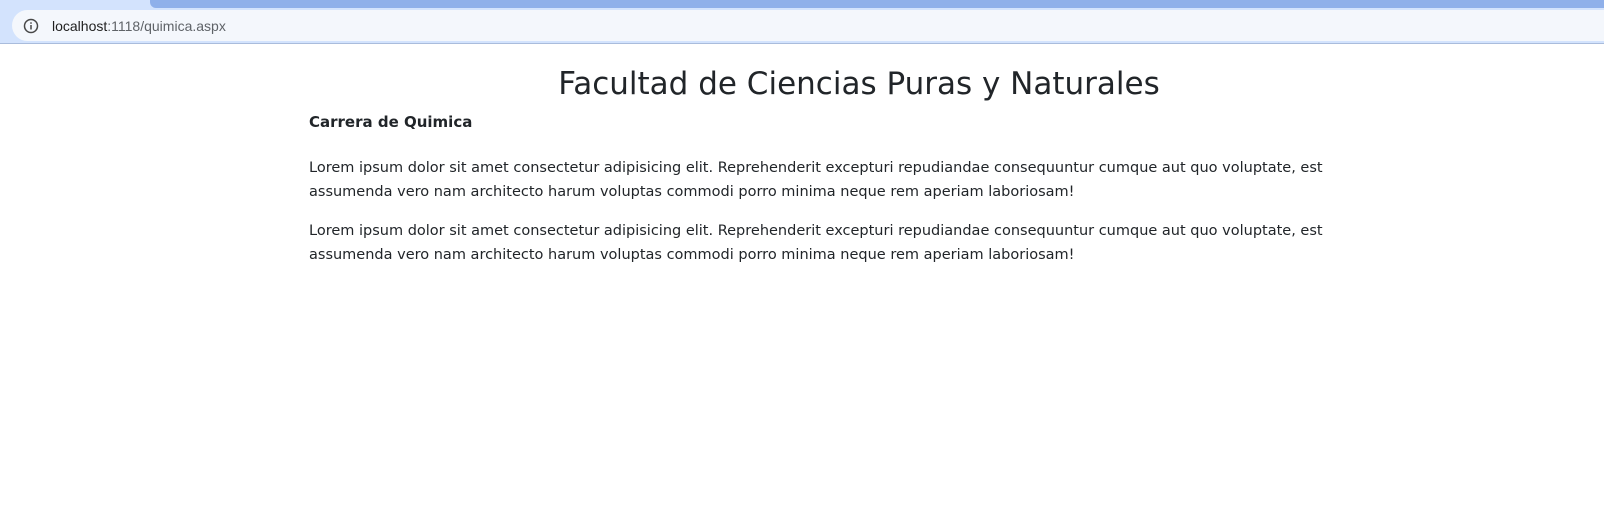 The image size is (1604, 524). I want to click on tab-strip, so click(877, 4).